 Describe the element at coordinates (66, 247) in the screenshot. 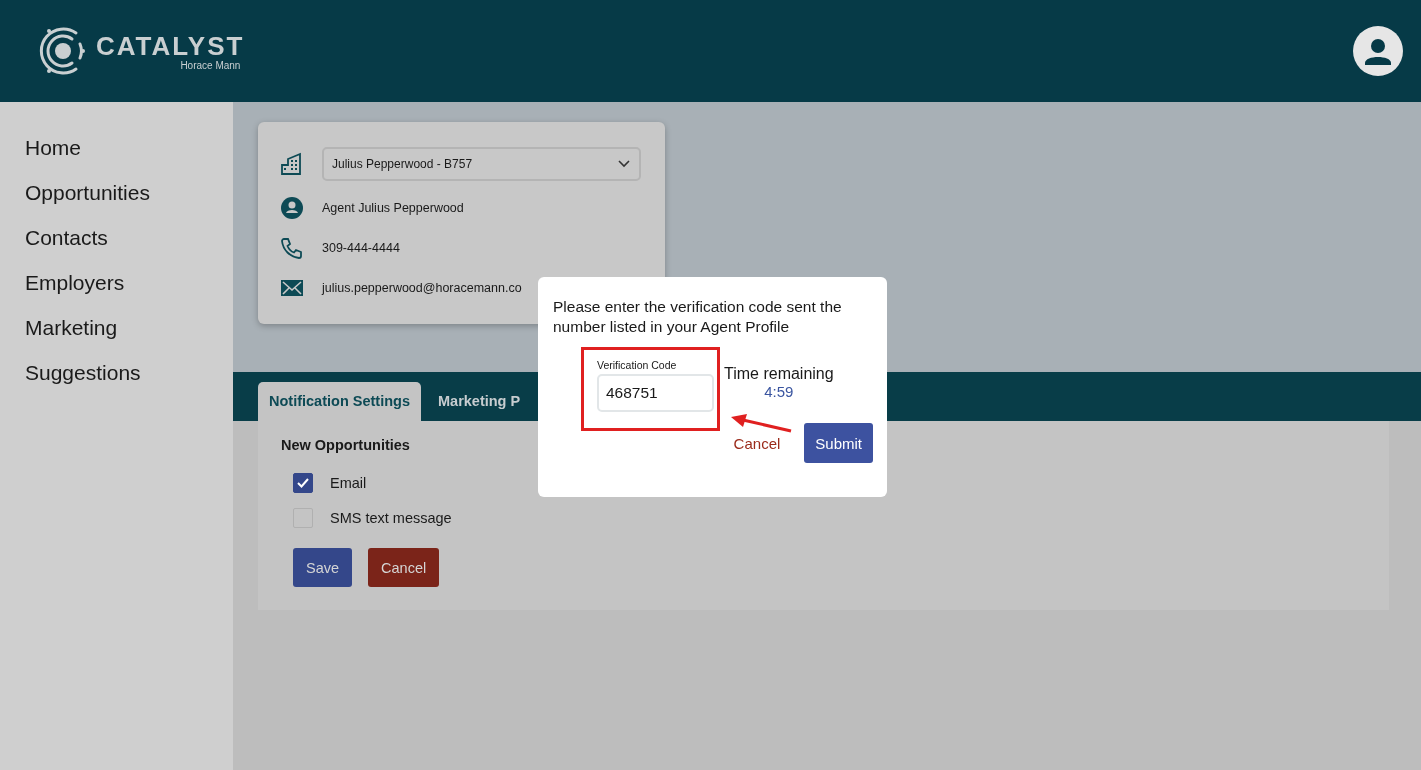

I see `sidebar-item: Contacts` at that location.